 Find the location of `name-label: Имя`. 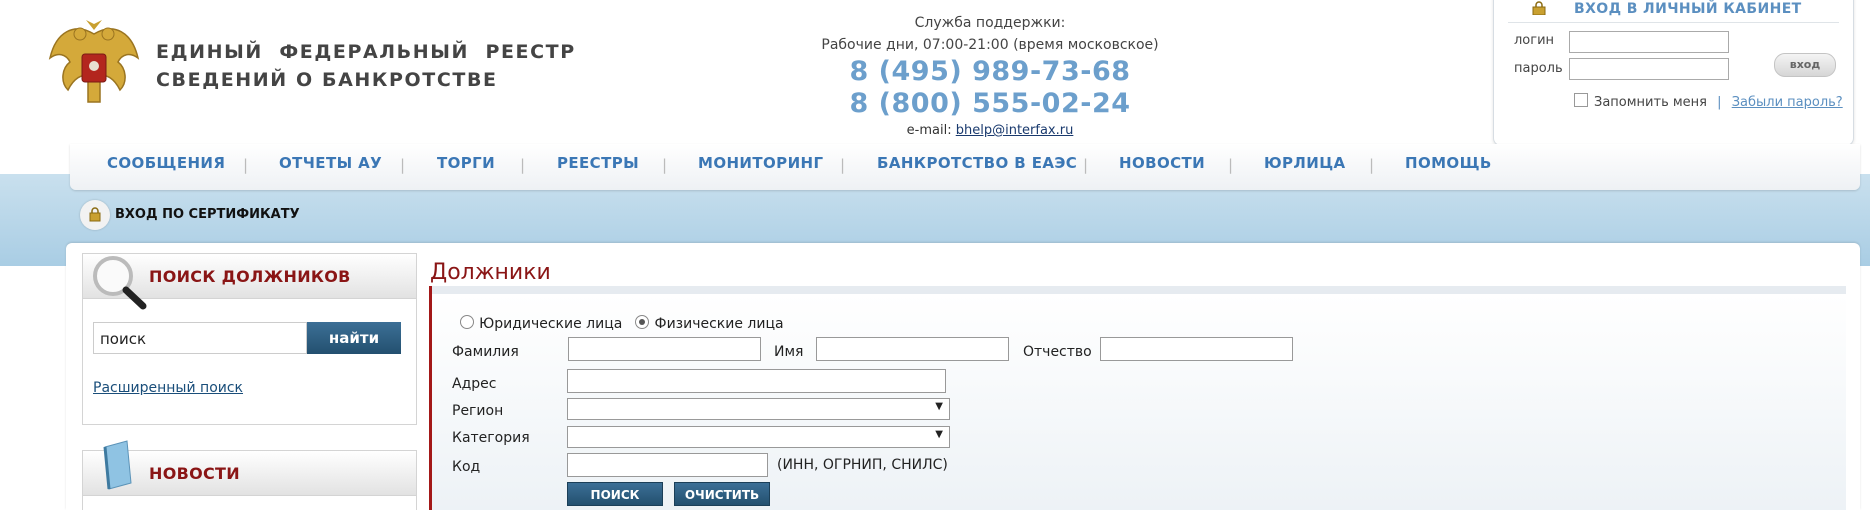

name-label: Имя is located at coordinates (789, 352).